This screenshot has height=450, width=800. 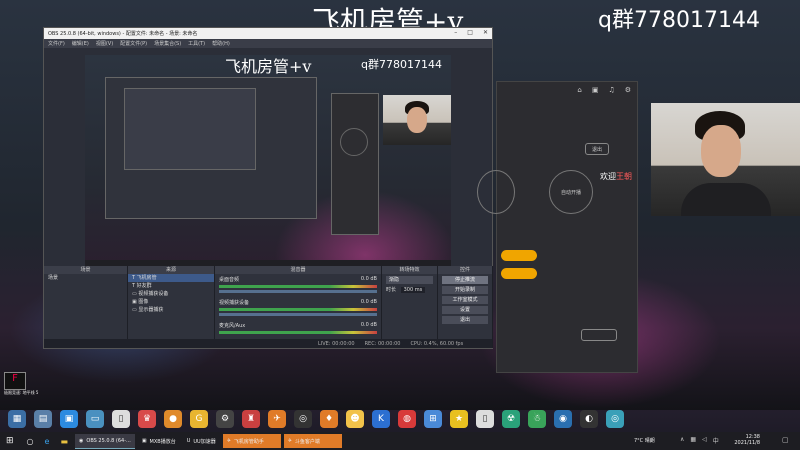 I want to click on clock: 12:38 2021/11/8, so click(x=747, y=440).